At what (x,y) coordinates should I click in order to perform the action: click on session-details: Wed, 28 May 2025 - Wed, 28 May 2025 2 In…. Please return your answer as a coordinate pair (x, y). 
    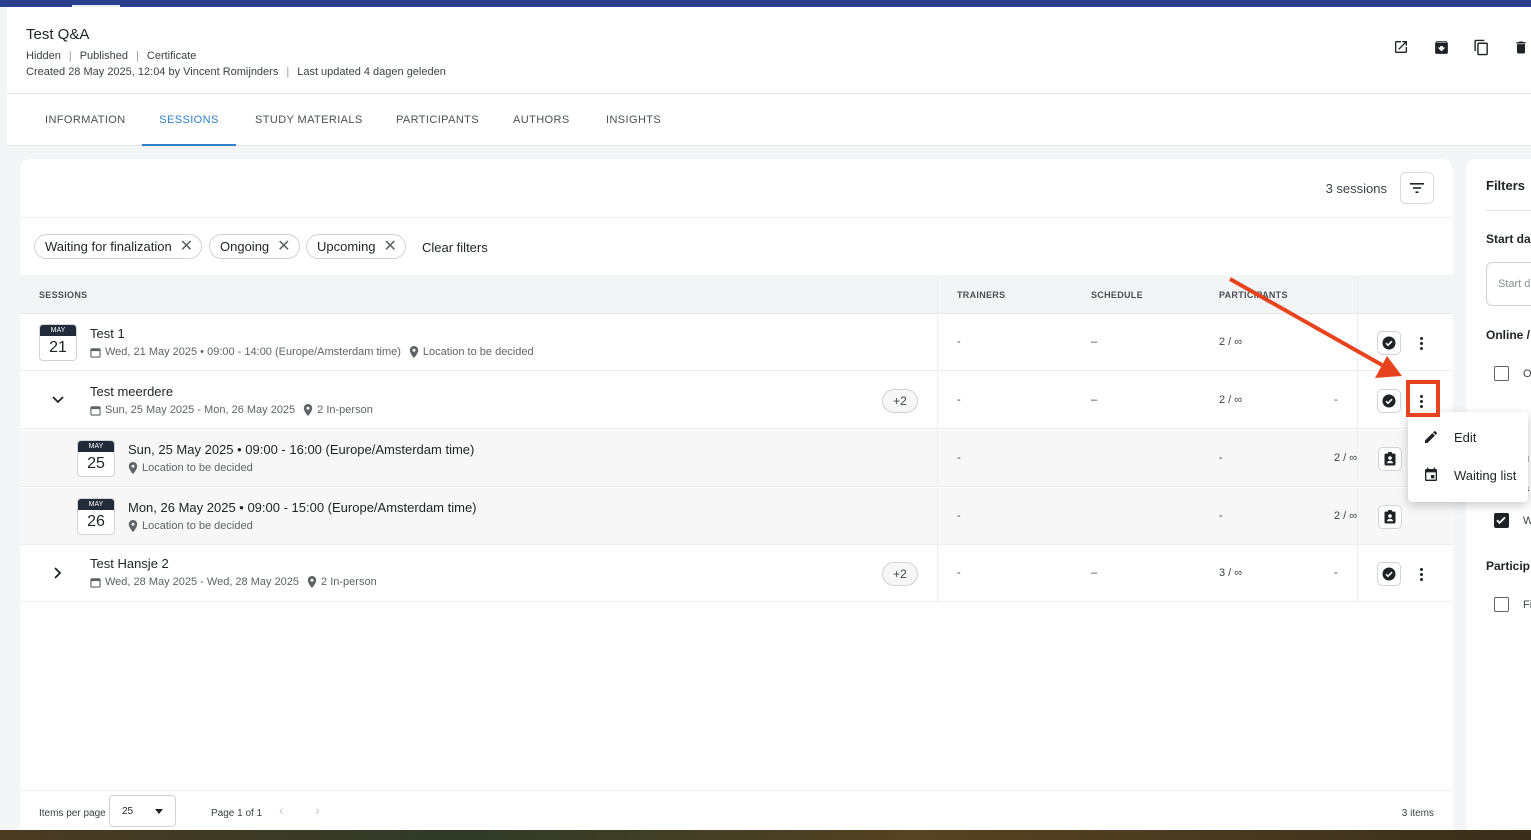
    Looking at the image, I should click on (233, 582).